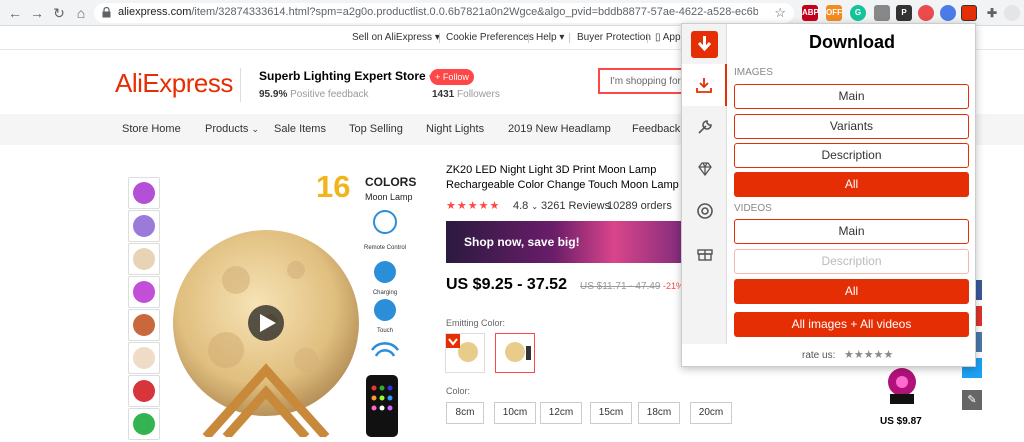 The height and width of the screenshot is (442, 1024). I want to click on promo-banner: Shop now, save big!, so click(566, 242).